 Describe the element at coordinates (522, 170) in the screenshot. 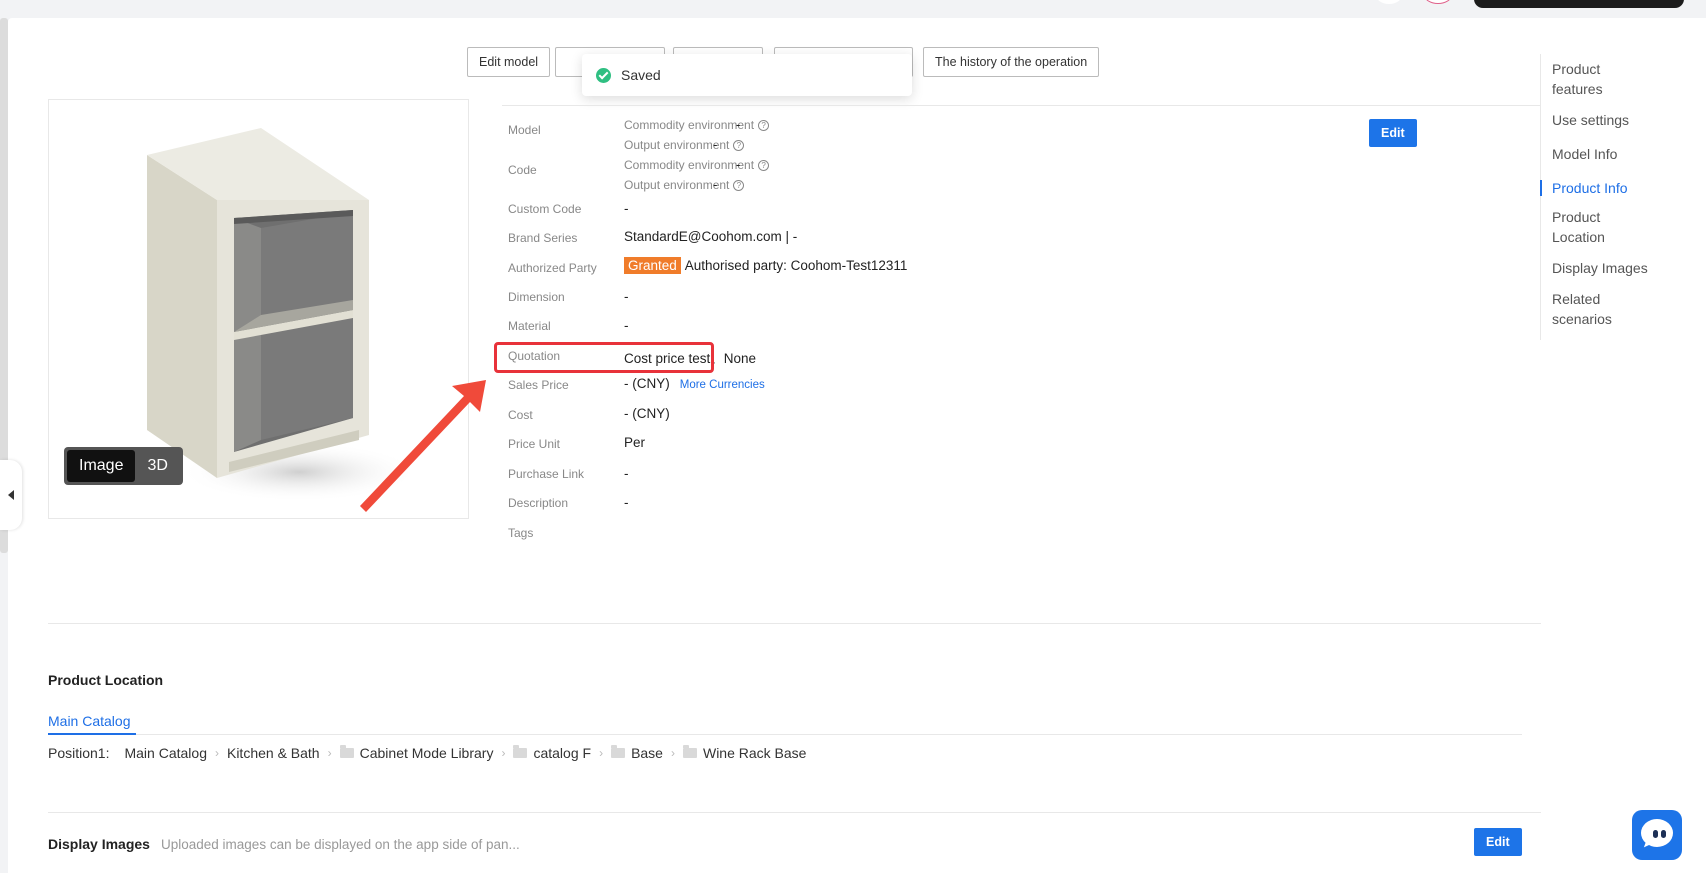

I see `code-label: Code` at that location.